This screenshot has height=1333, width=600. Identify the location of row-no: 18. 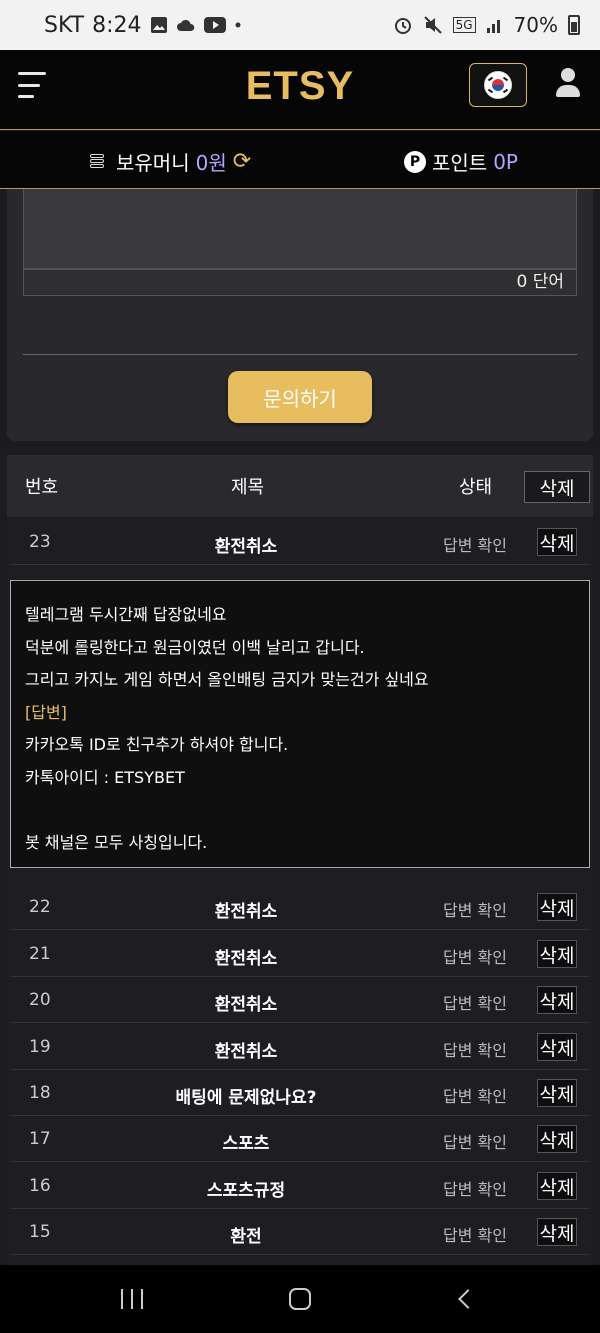
(40, 1093).